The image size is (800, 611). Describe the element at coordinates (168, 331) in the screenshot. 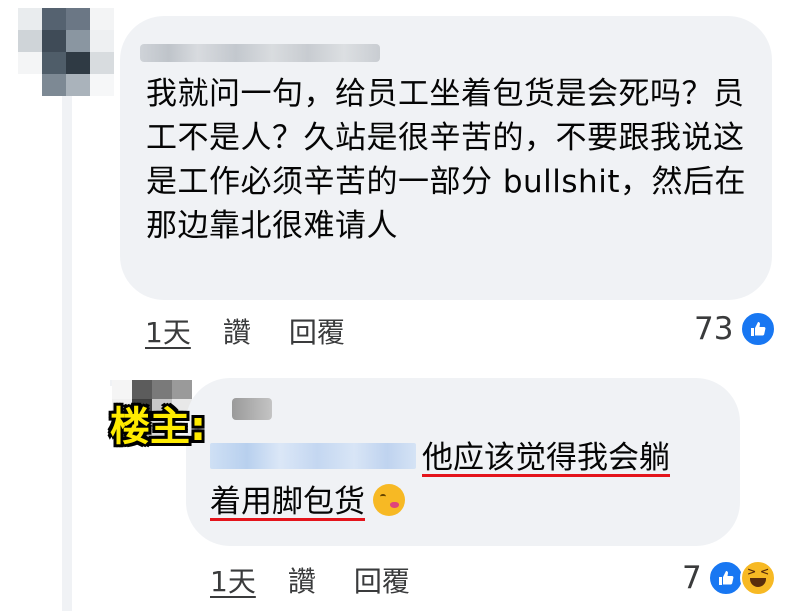

I see `timestamp-link: 1天` at that location.